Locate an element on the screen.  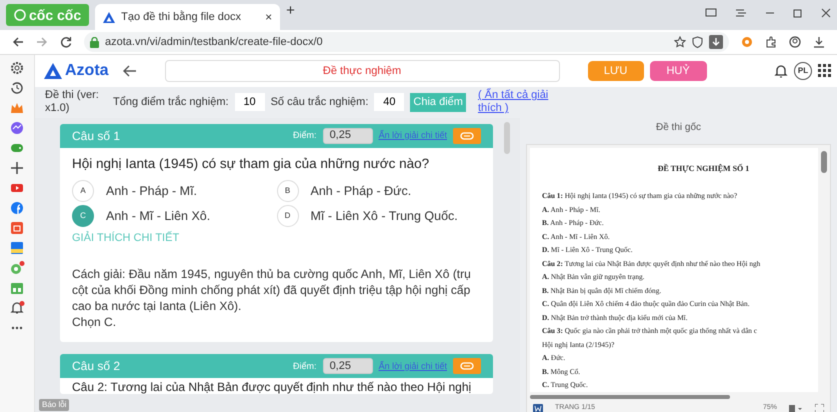
option-text: Anh - Pháp - Mĩ. is located at coordinates (152, 191).